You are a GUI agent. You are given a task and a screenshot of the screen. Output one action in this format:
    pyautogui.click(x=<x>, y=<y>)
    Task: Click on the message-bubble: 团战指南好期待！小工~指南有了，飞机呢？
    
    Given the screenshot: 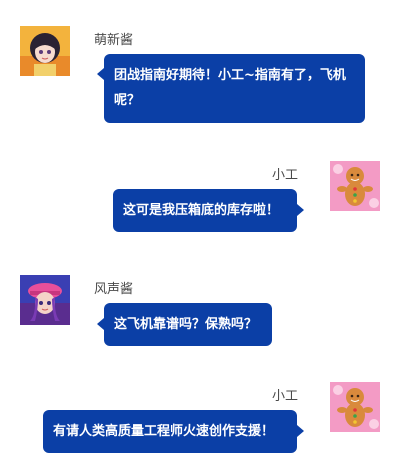 What is the action you would take?
    pyautogui.click(x=231, y=88)
    